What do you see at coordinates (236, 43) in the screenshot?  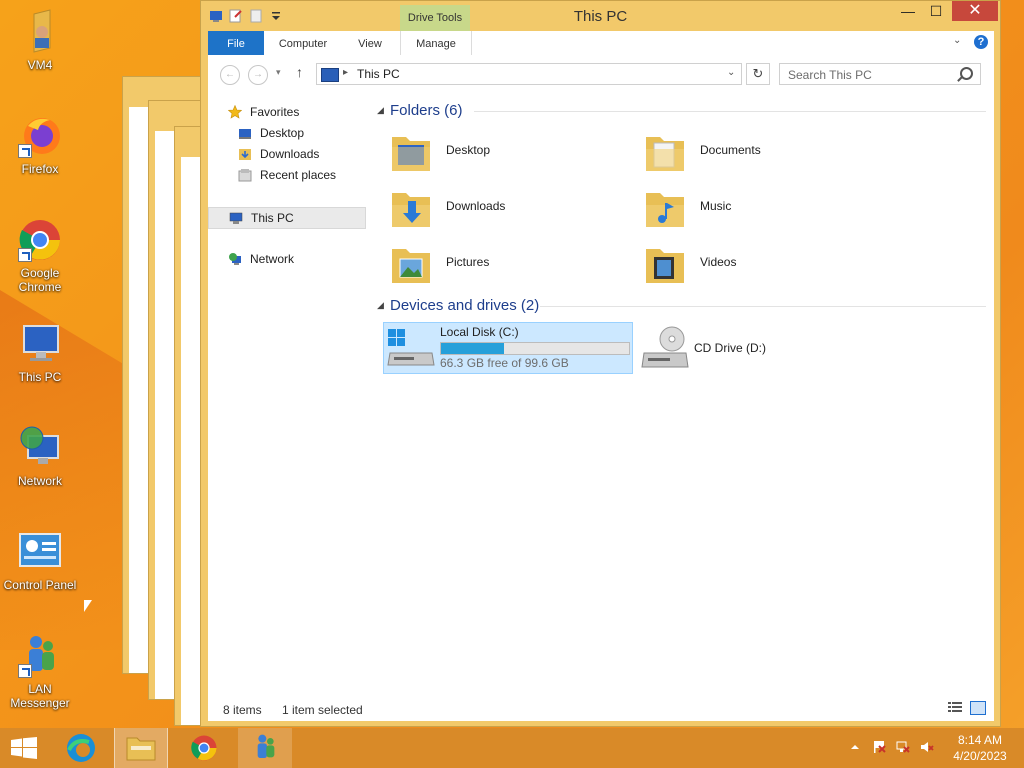 I see `tab-file: File` at bounding box center [236, 43].